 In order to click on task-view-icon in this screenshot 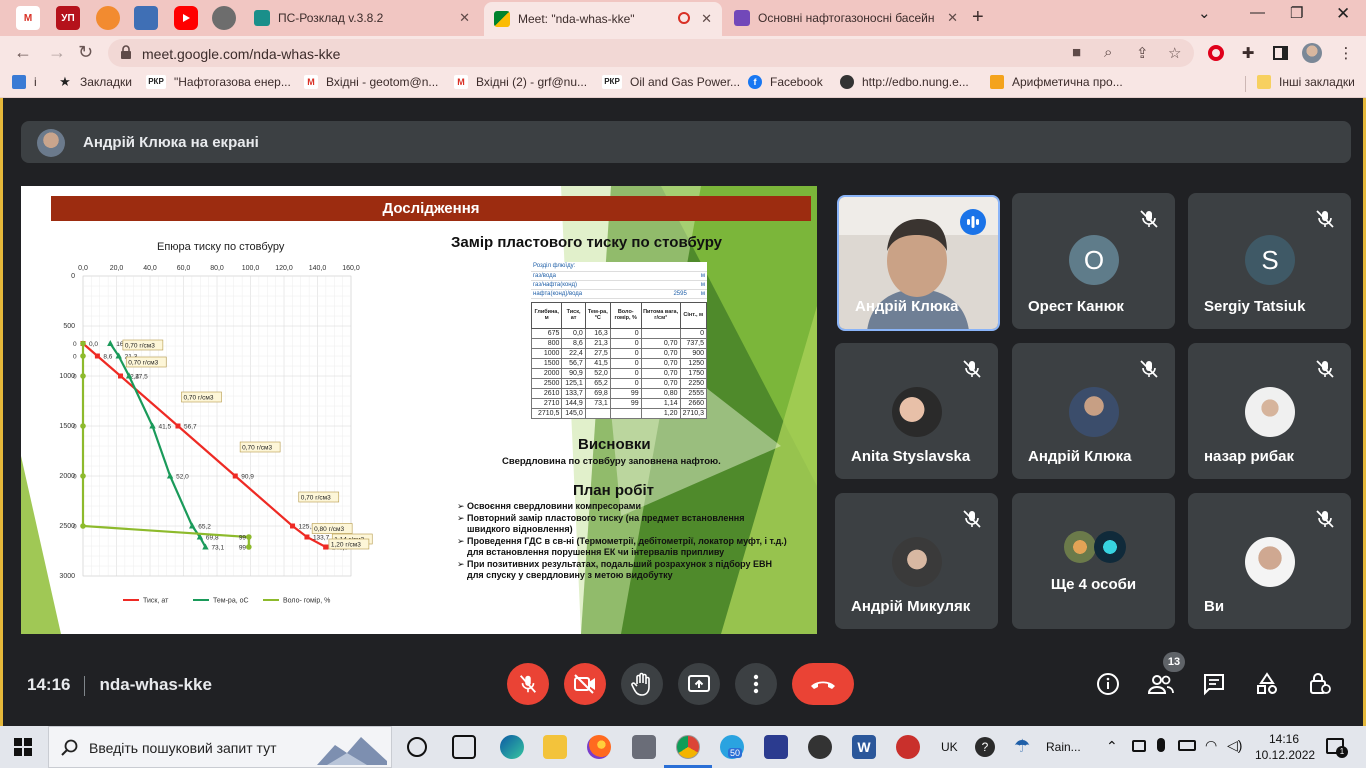, I will do `click(464, 747)`.